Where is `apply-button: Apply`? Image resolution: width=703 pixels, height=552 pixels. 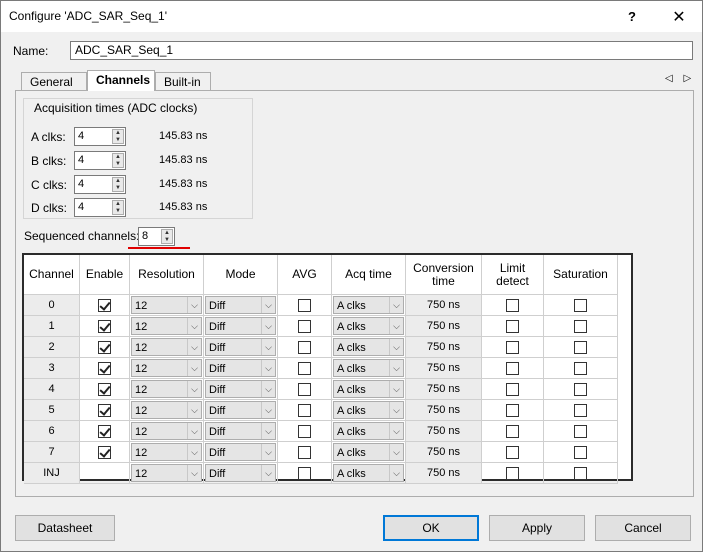 apply-button: Apply is located at coordinates (537, 528).